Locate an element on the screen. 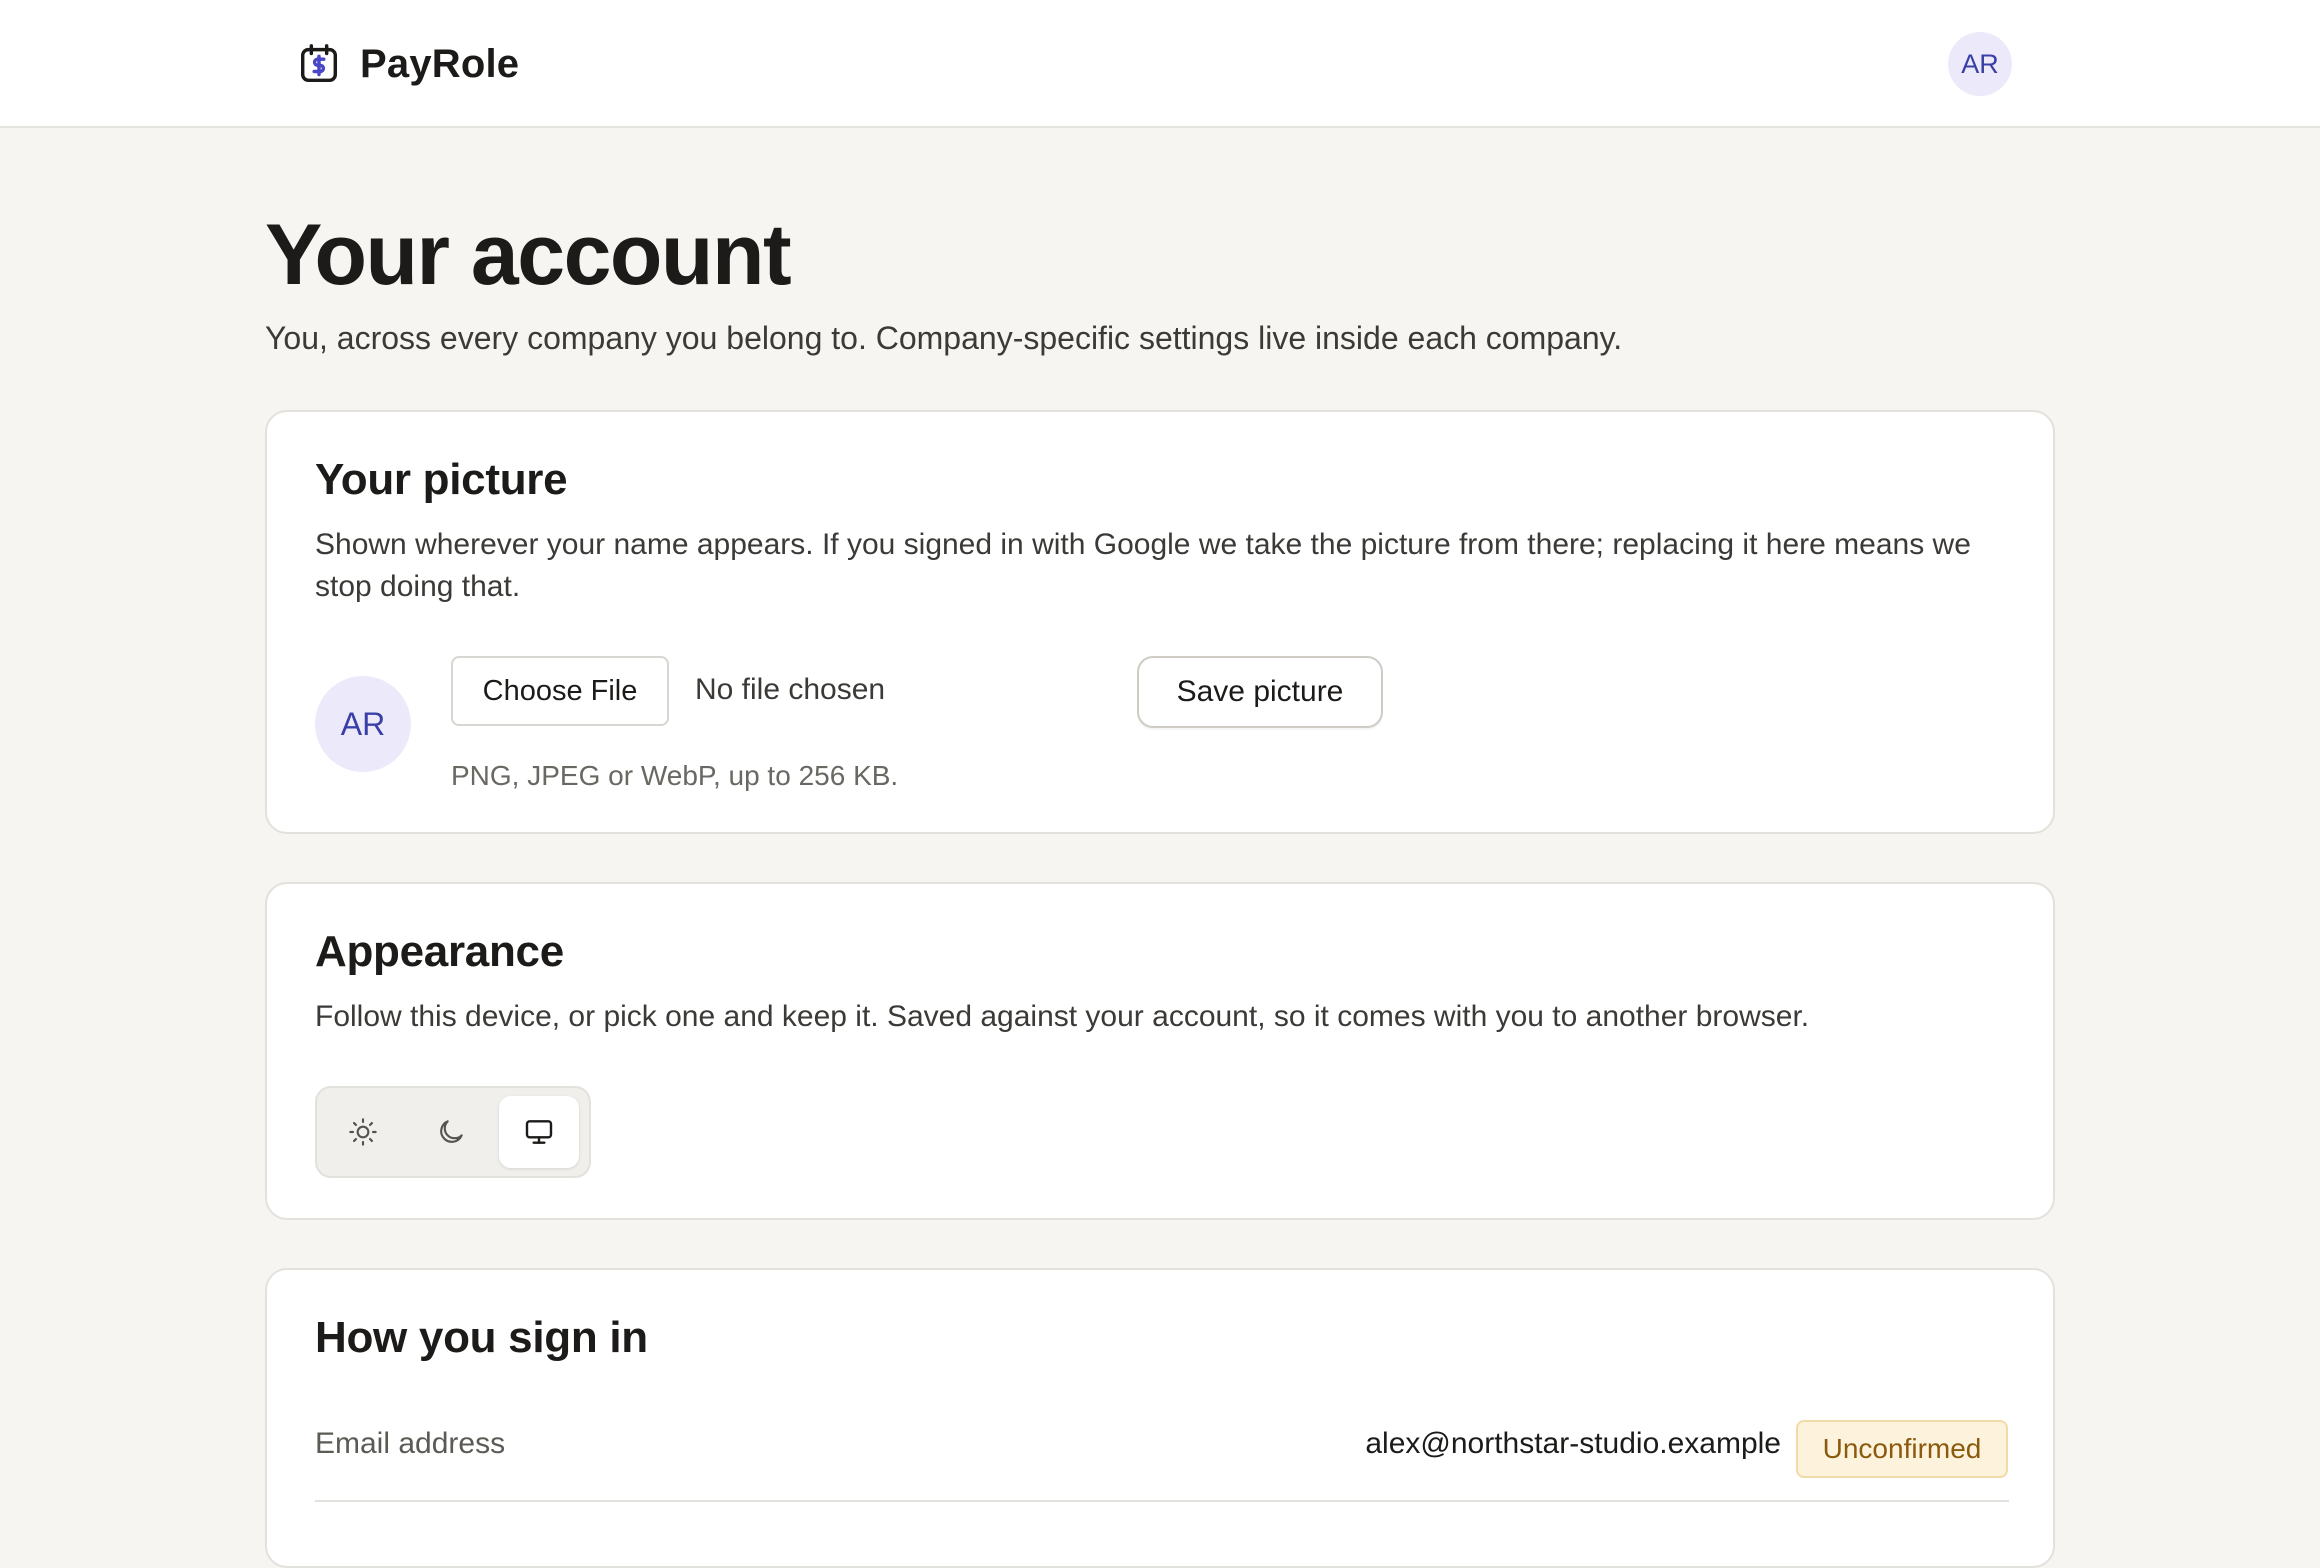  save-picture-button: Save picture is located at coordinates (1260, 692).